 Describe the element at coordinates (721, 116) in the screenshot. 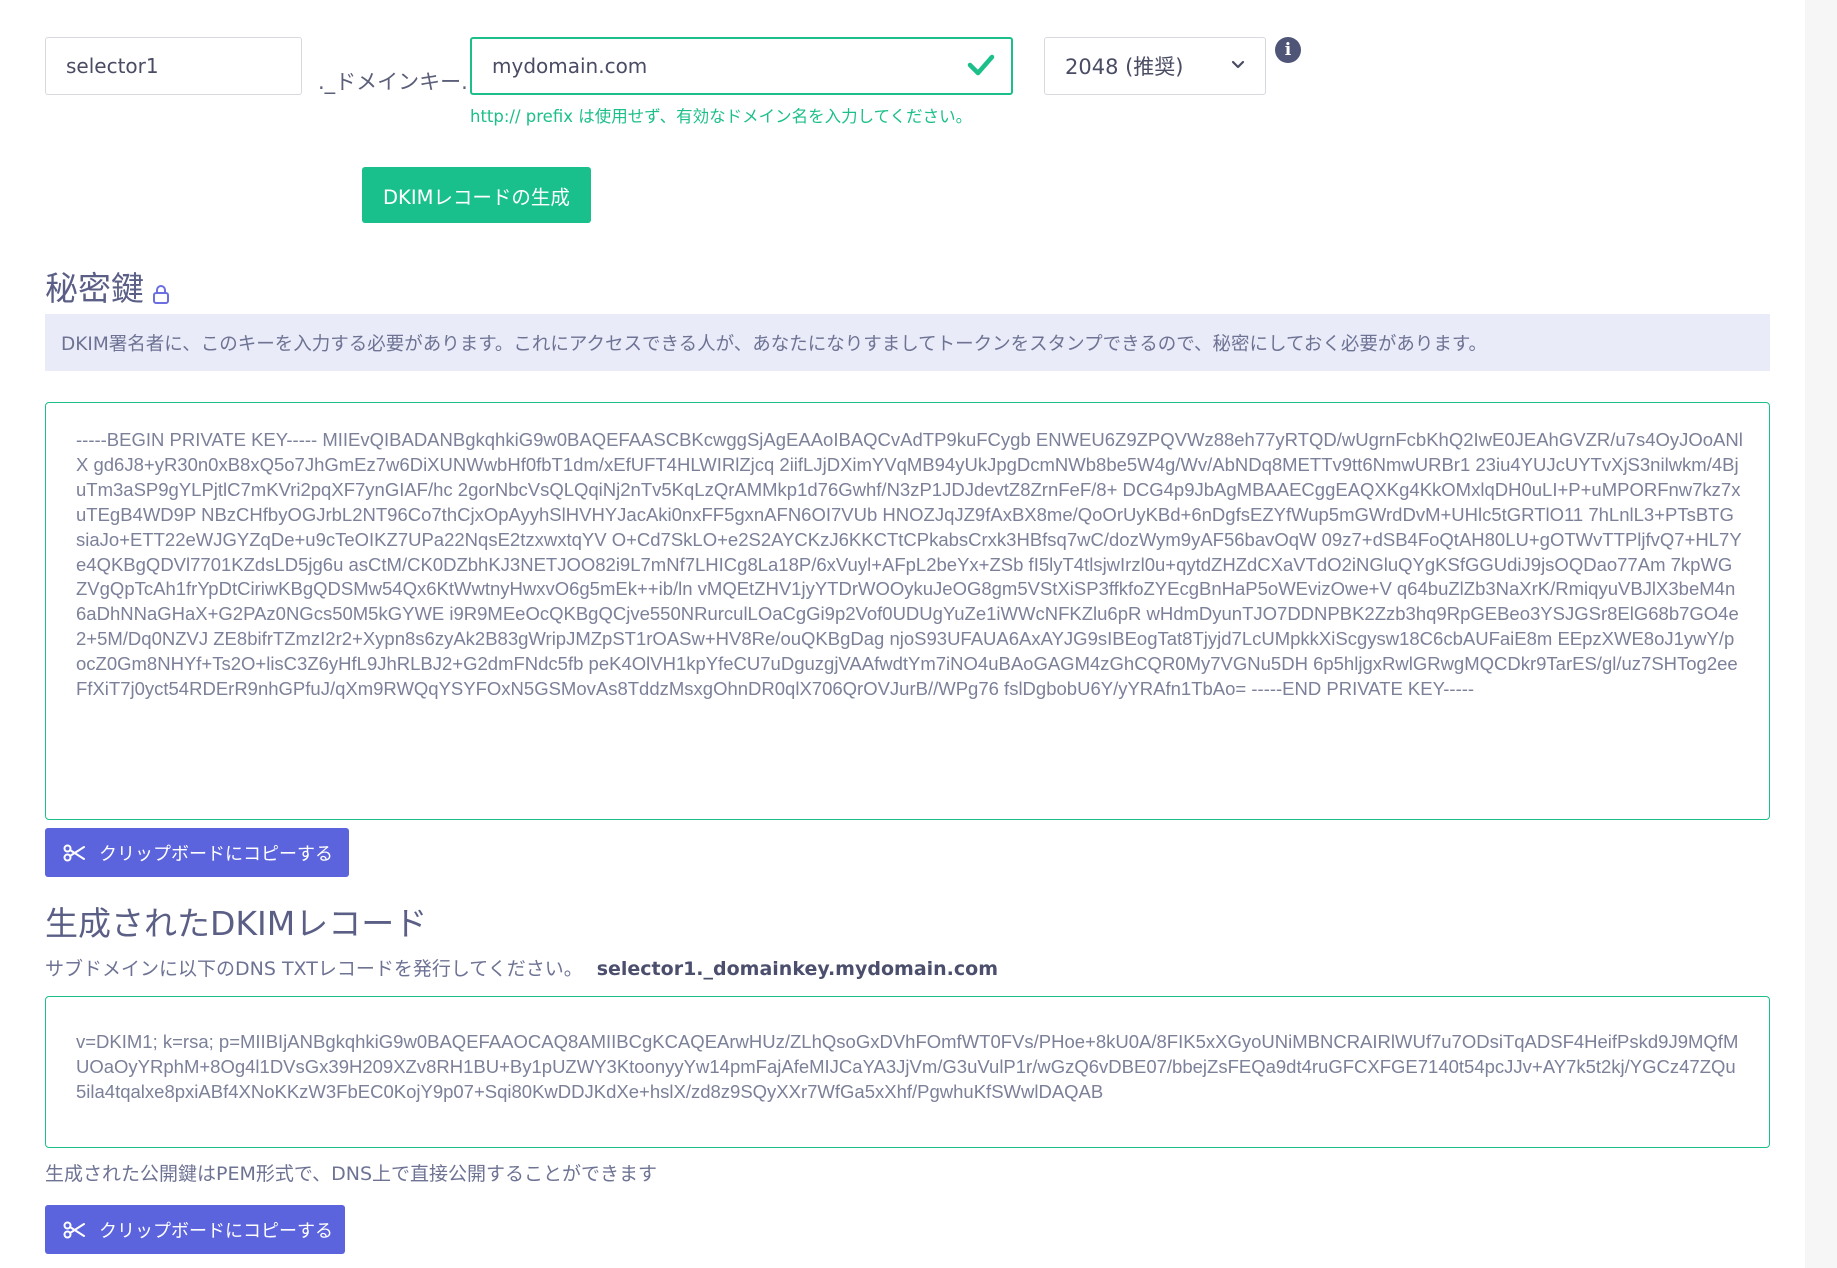

I see `domain-hint: http:// prefix は使用せず、有効なドメイン名を入力してください。` at that location.